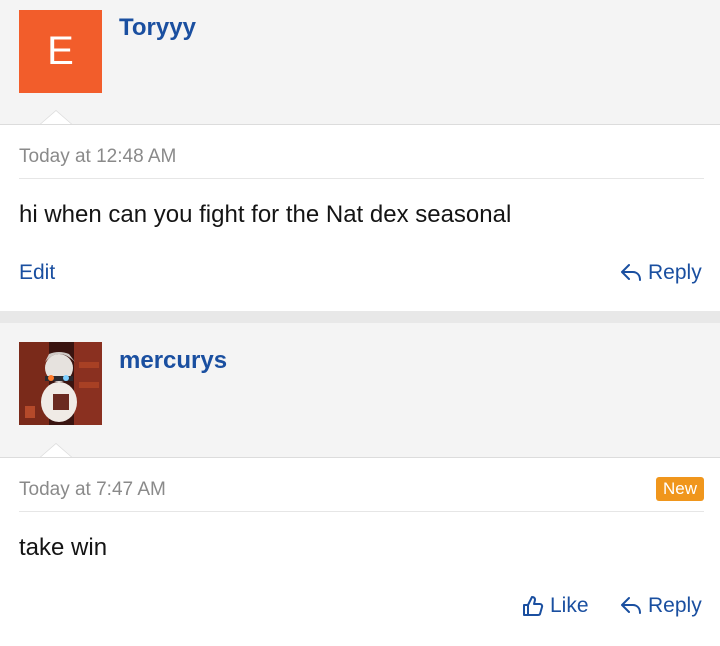 This screenshot has width=720, height=646. What do you see at coordinates (63, 547) in the screenshot?
I see `post-message: take win` at bounding box center [63, 547].